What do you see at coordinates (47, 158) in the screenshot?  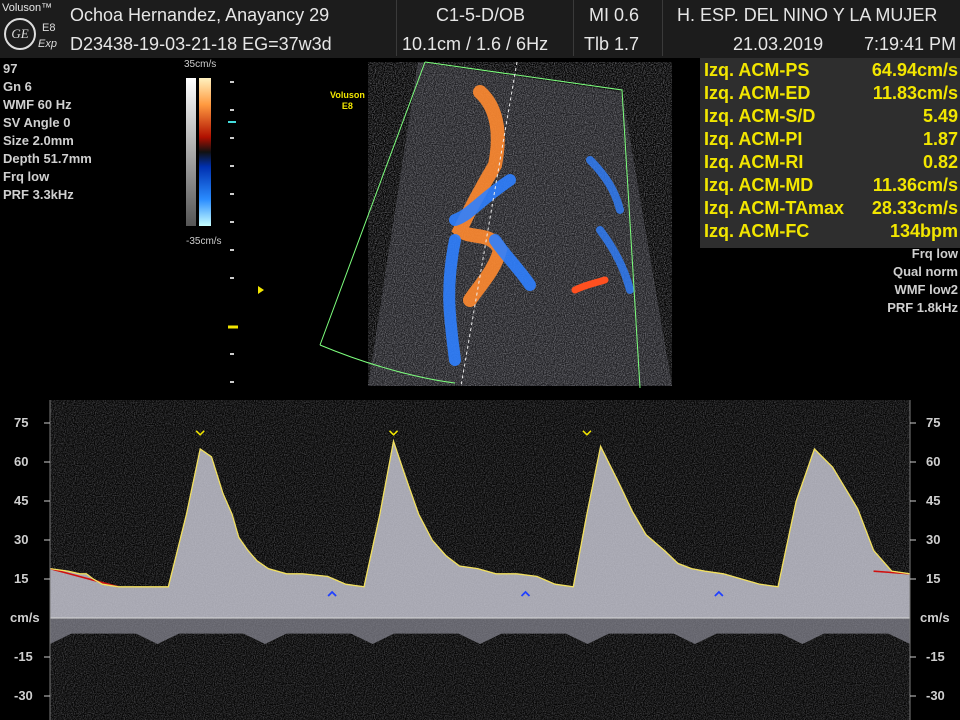 I see `param-line: Depth 51.7mm` at bounding box center [47, 158].